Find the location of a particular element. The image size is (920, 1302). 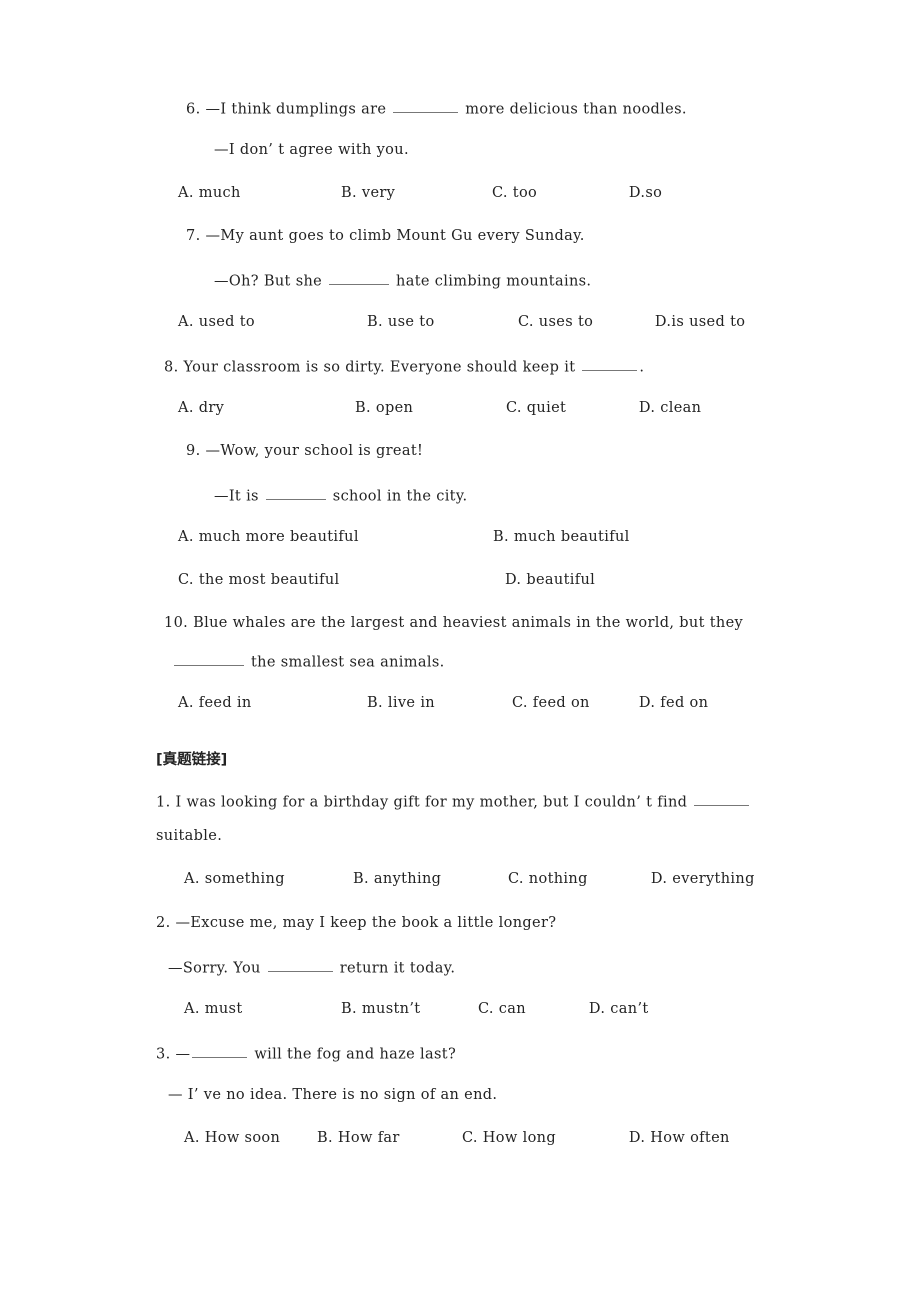

option-8-b: B. open is located at coordinates (428, 408).